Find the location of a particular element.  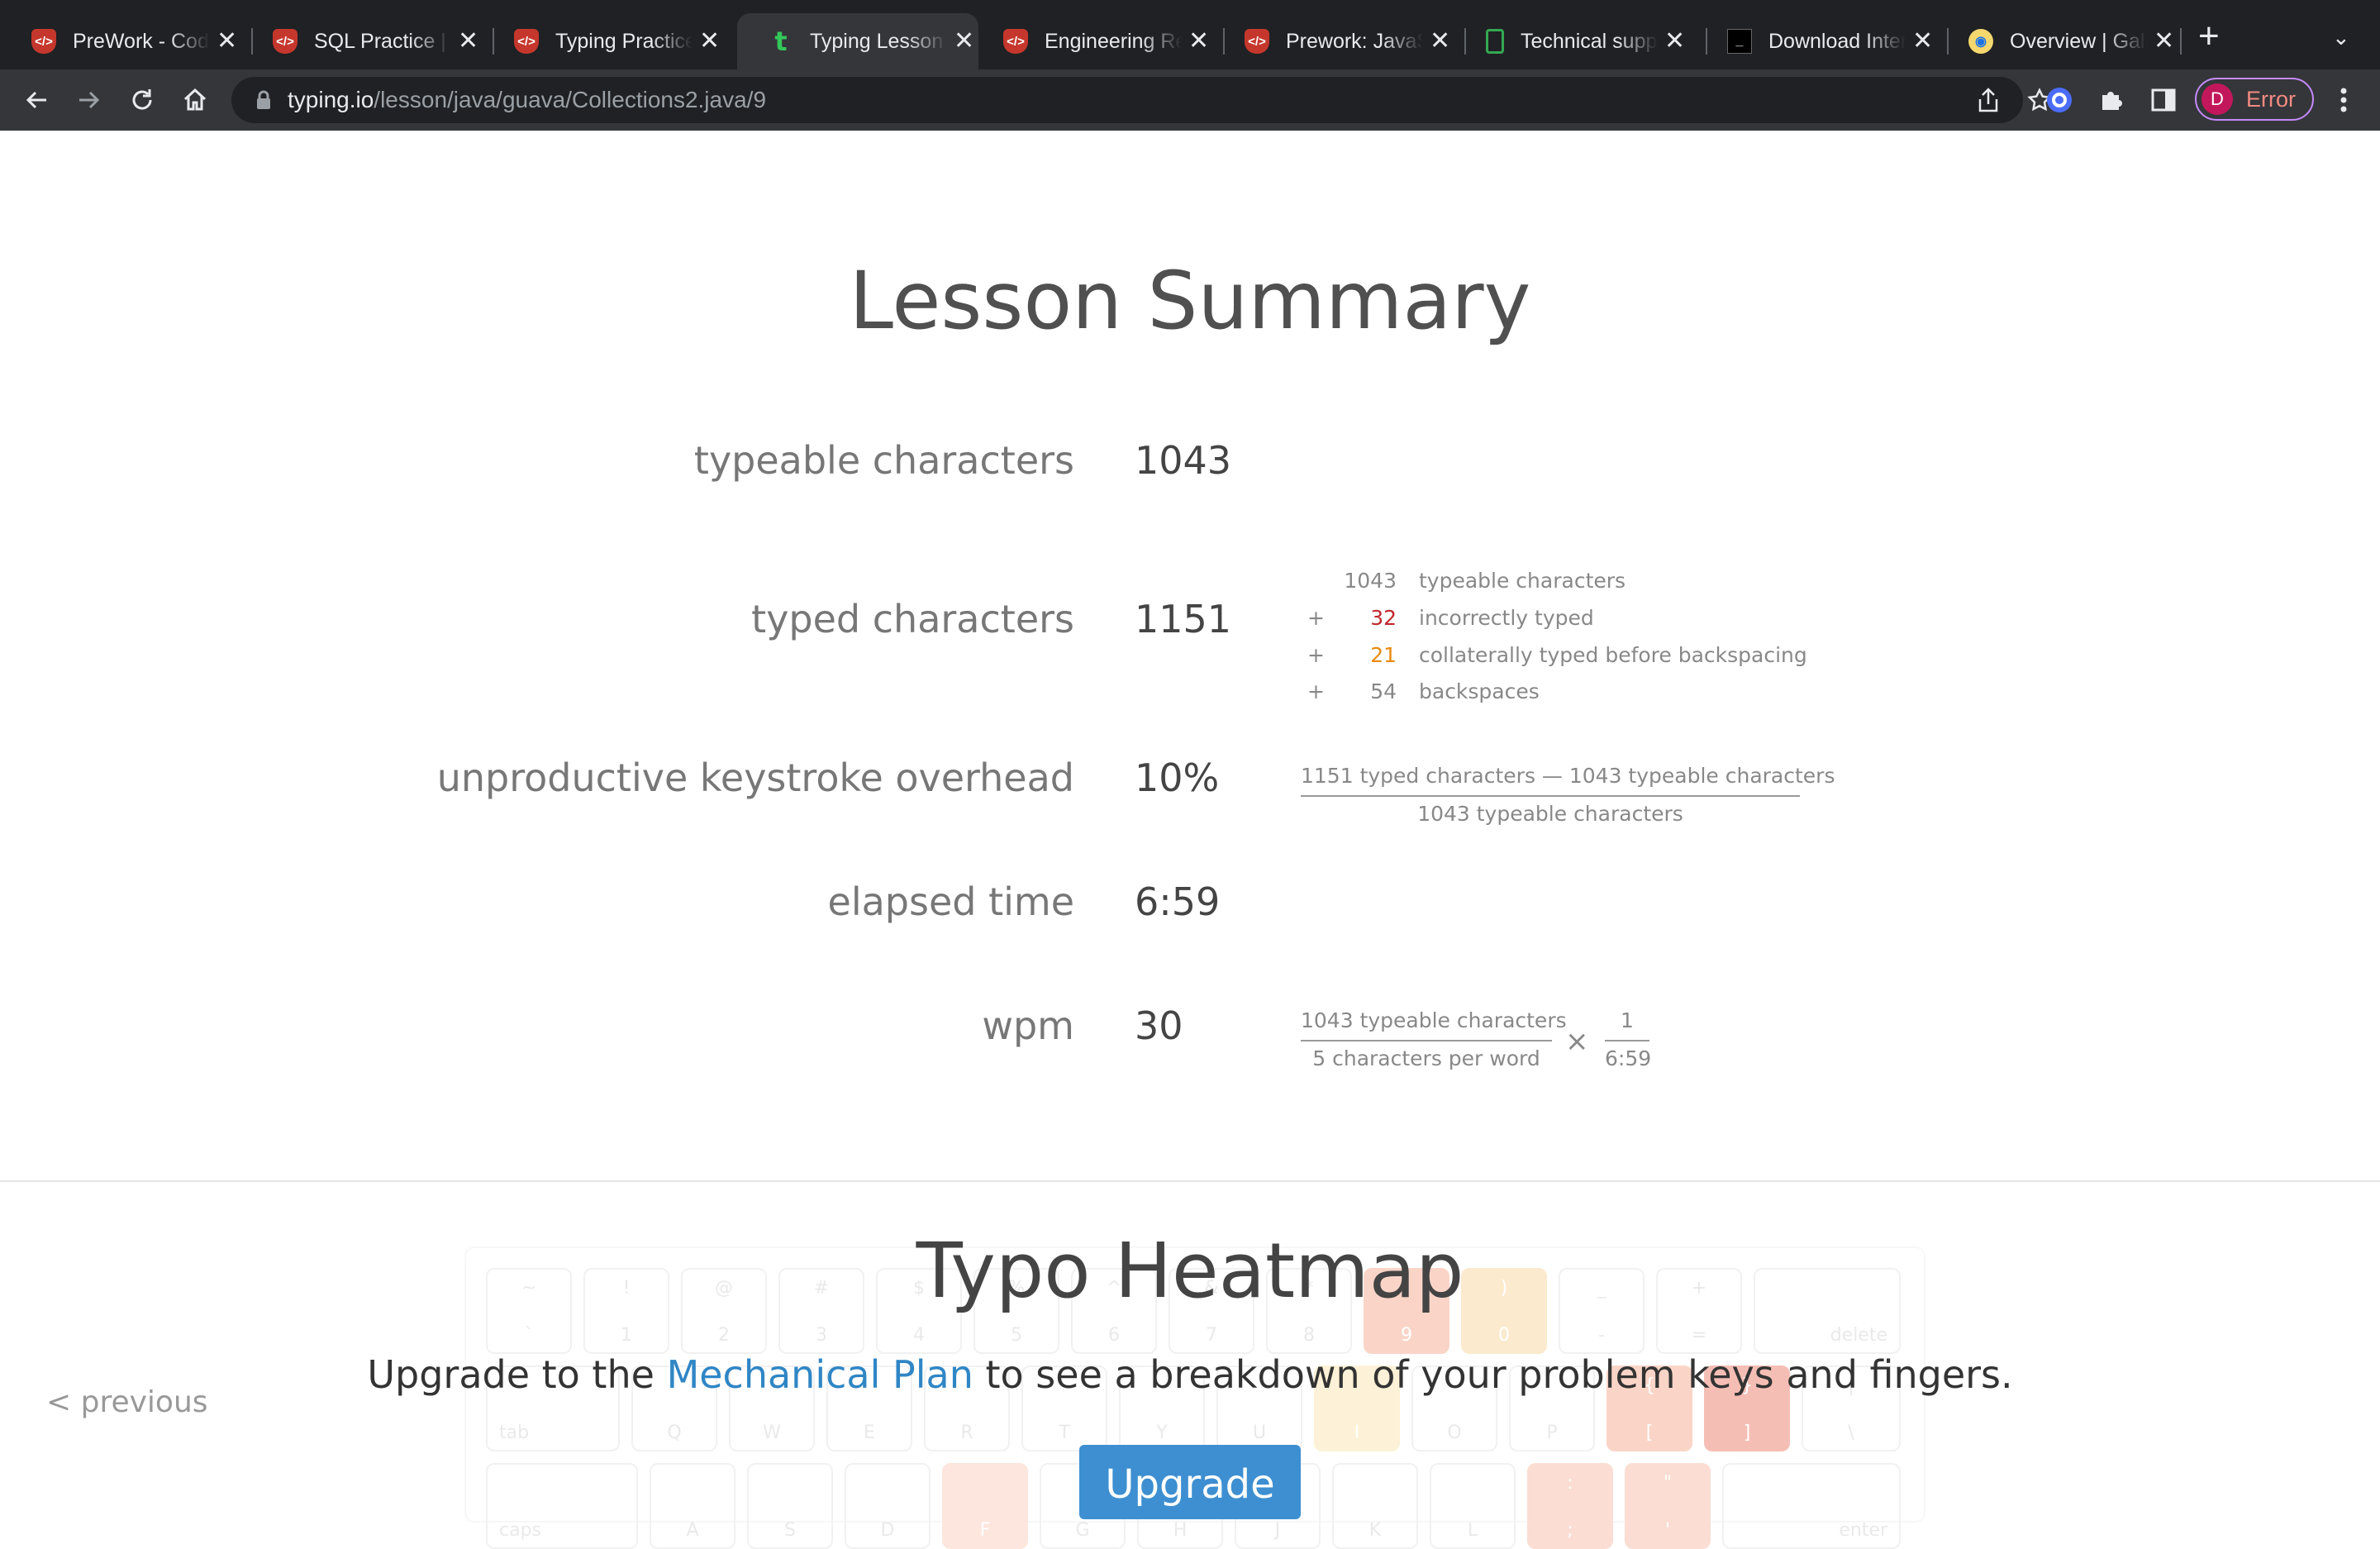

side-panel-button is located at coordinates (2163, 100).